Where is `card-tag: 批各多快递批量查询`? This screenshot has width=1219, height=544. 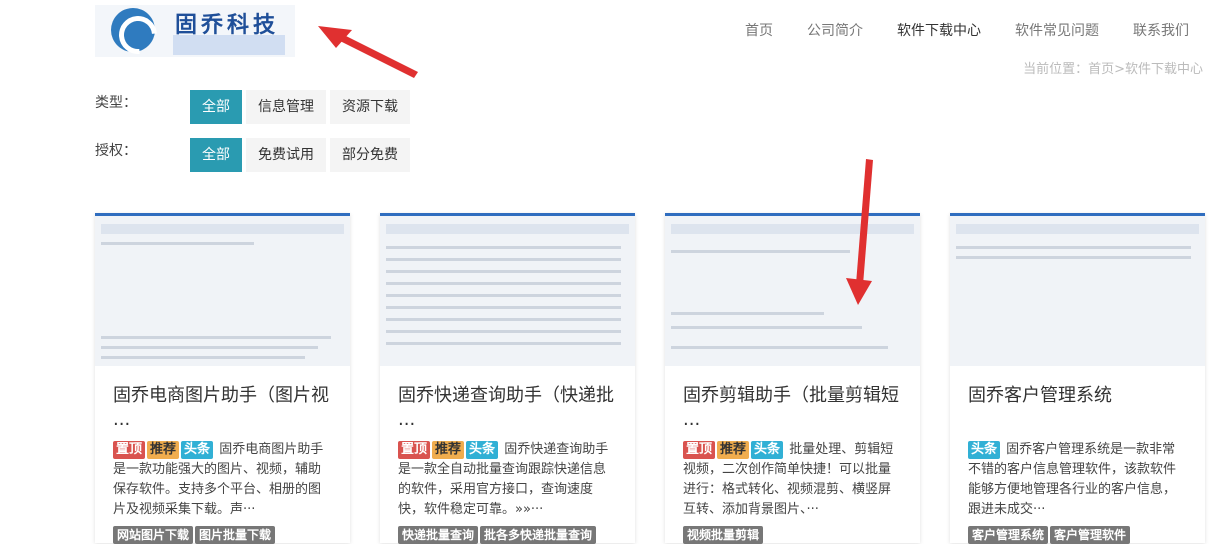 card-tag: 批各多快递批量查询 is located at coordinates (538, 535).